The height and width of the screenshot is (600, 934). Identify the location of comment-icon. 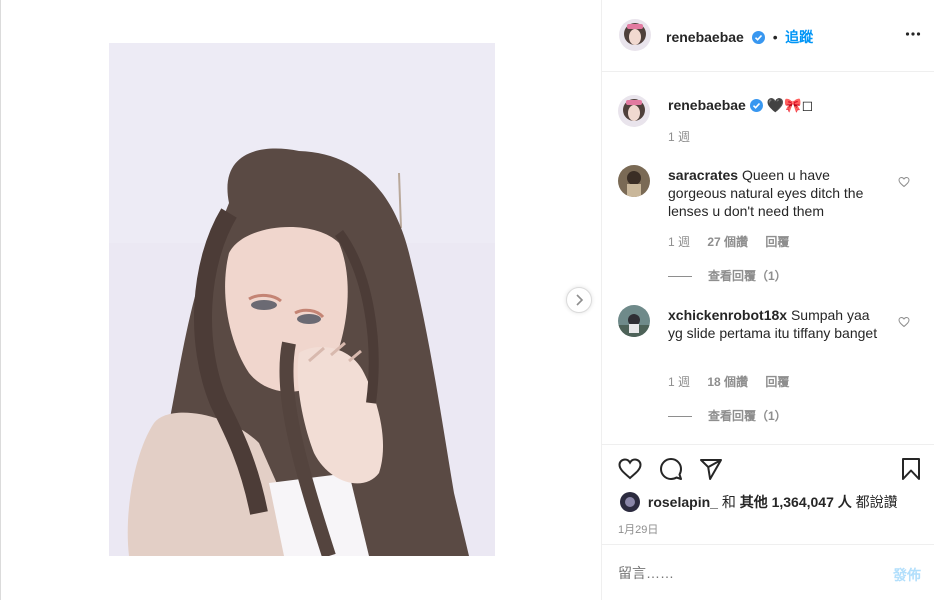
(671, 469).